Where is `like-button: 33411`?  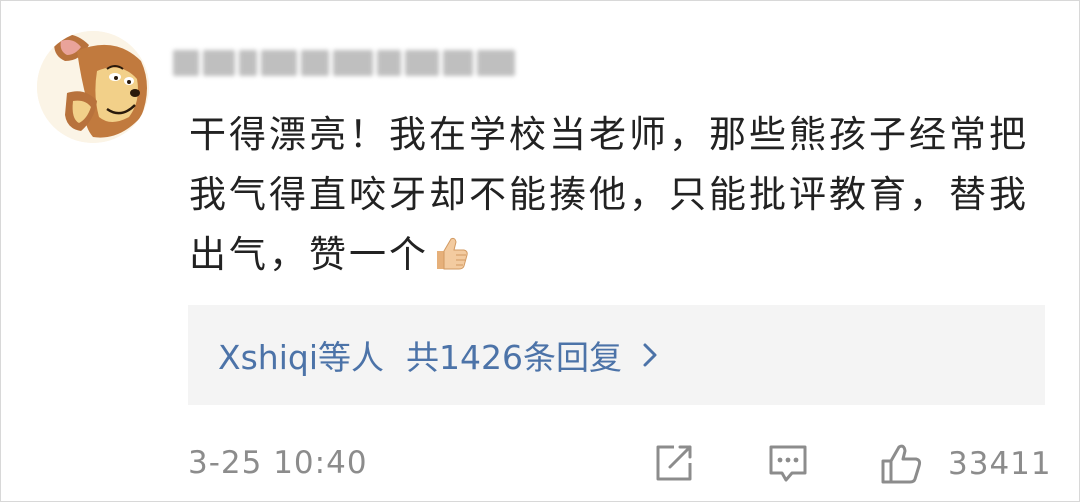 like-button: 33411 is located at coordinates (965, 464).